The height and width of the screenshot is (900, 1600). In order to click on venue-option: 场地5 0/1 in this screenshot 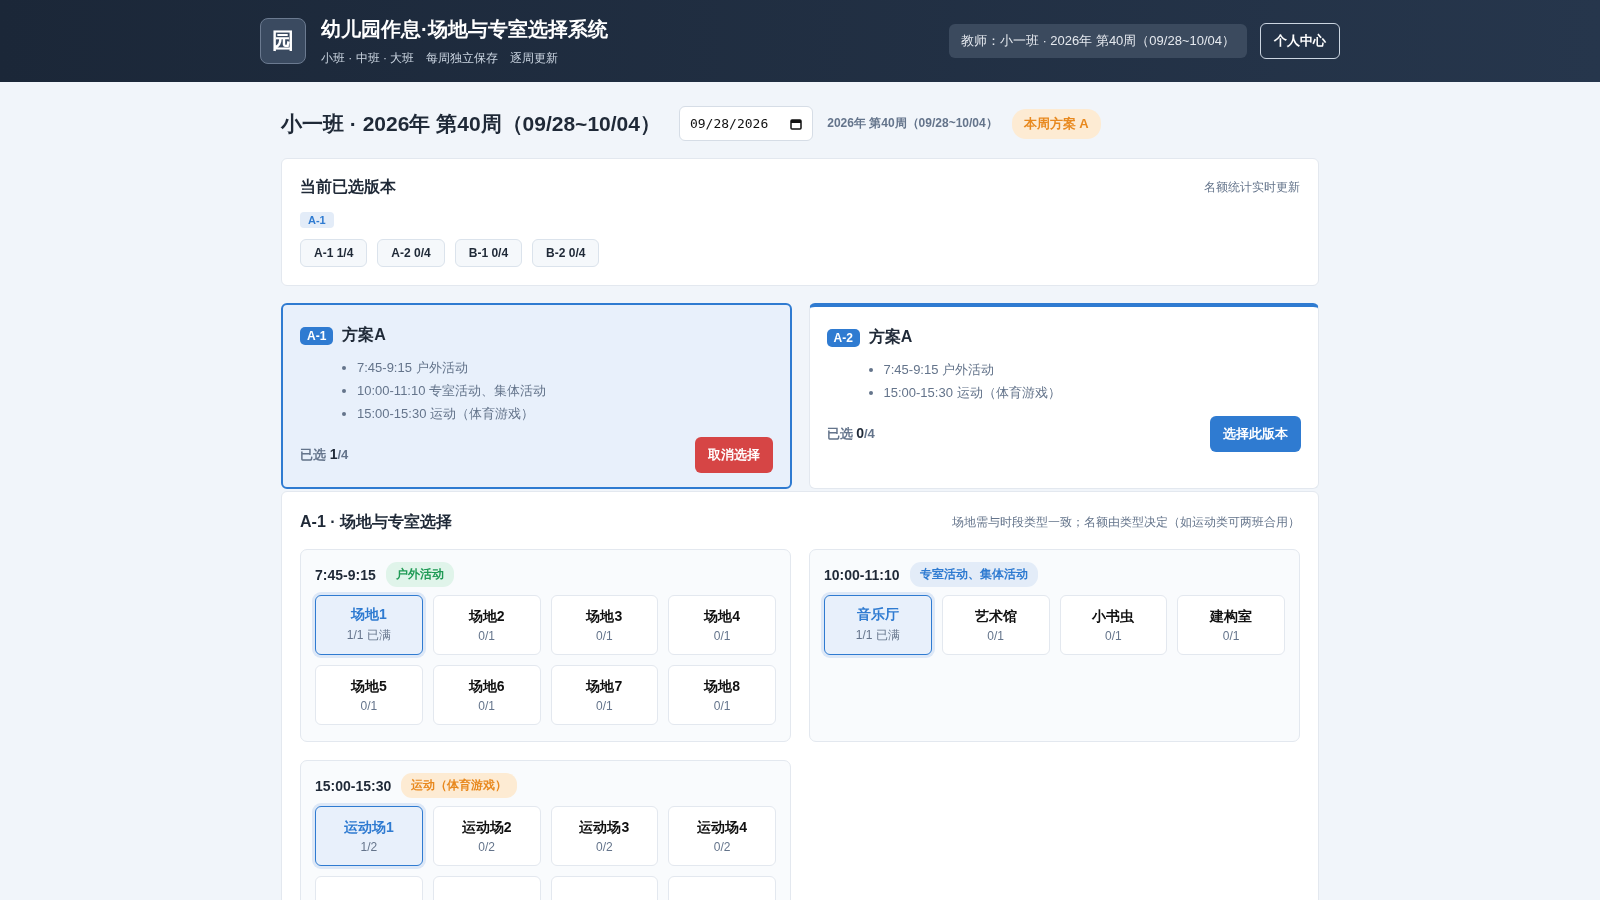, I will do `click(369, 695)`.